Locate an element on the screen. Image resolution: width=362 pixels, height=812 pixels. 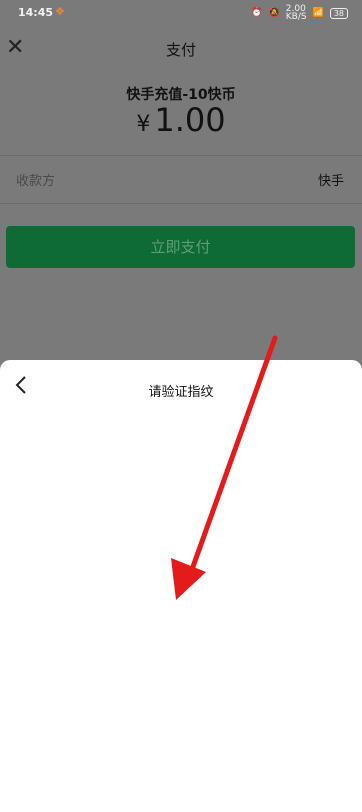
amount-value: 1.00 is located at coordinates (190, 120).